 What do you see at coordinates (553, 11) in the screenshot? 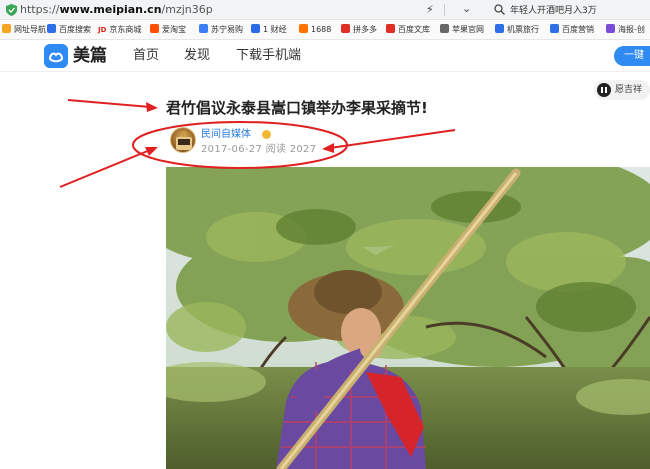
I see `search-suggestion: 年轻人开酒吧月入3万` at bounding box center [553, 11].